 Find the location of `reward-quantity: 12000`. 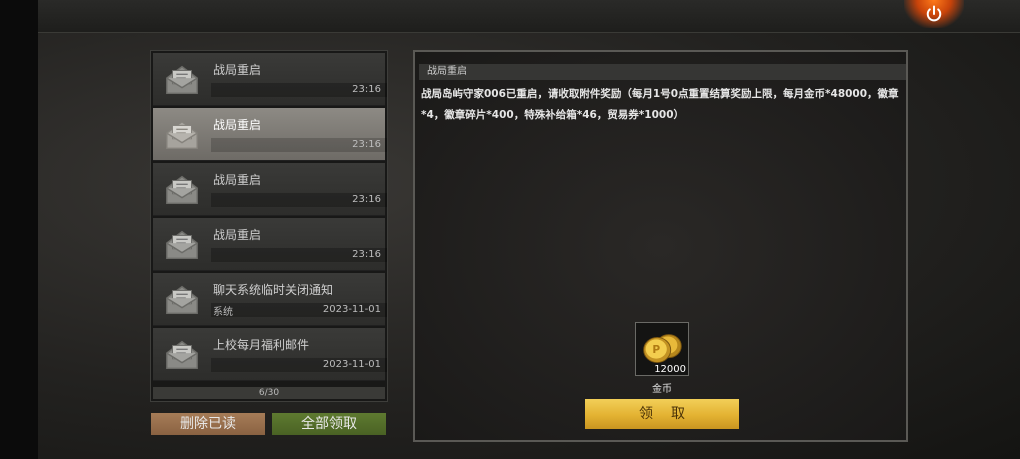

reward-quantity: 12000 is located at coordinates (670, 369).